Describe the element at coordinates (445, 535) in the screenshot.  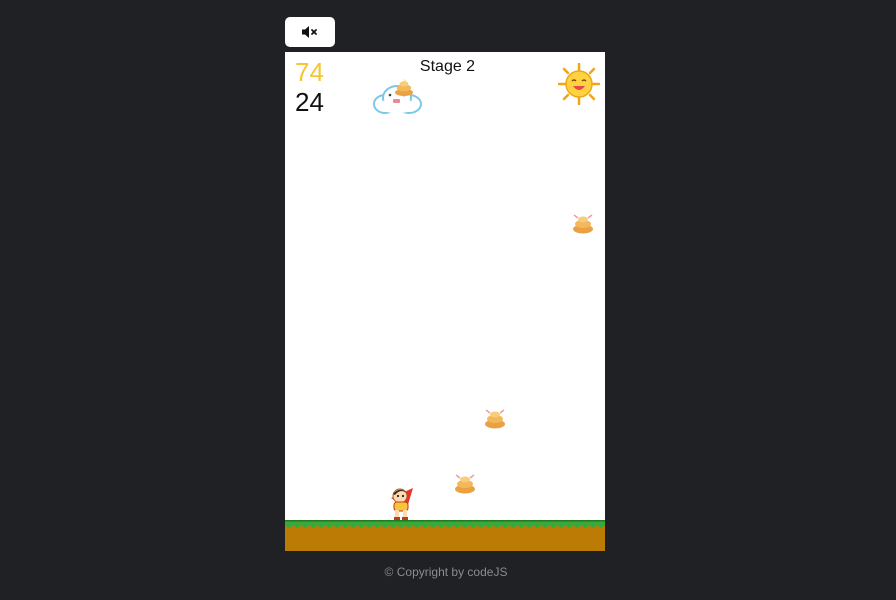
I see `ground` at that location.